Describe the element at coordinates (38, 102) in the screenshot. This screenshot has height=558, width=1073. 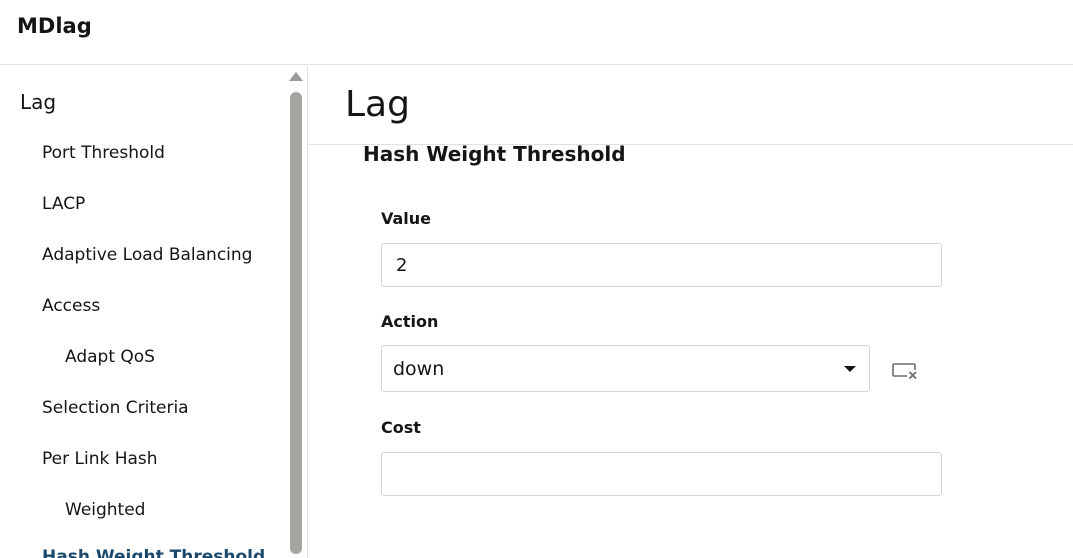
I see `sidebar-item-lag: Lag` at that location.